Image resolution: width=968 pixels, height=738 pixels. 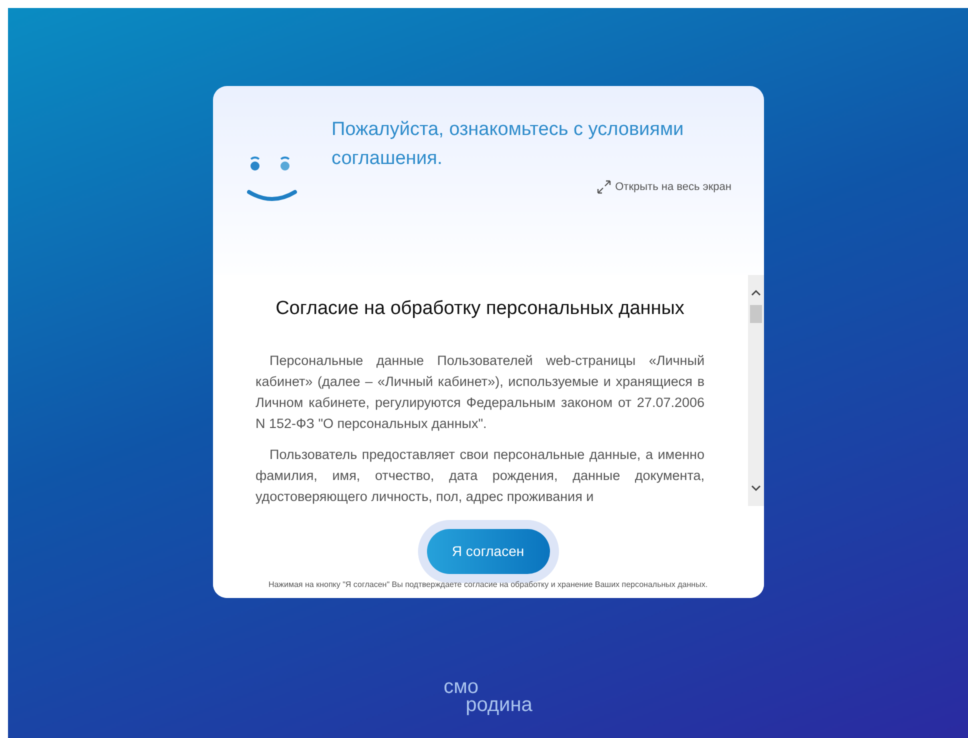 What do you see at coordinates (488, 551) in the screenshot?
I see `agree-button: Я согласен` at bounding box center [488, 551].